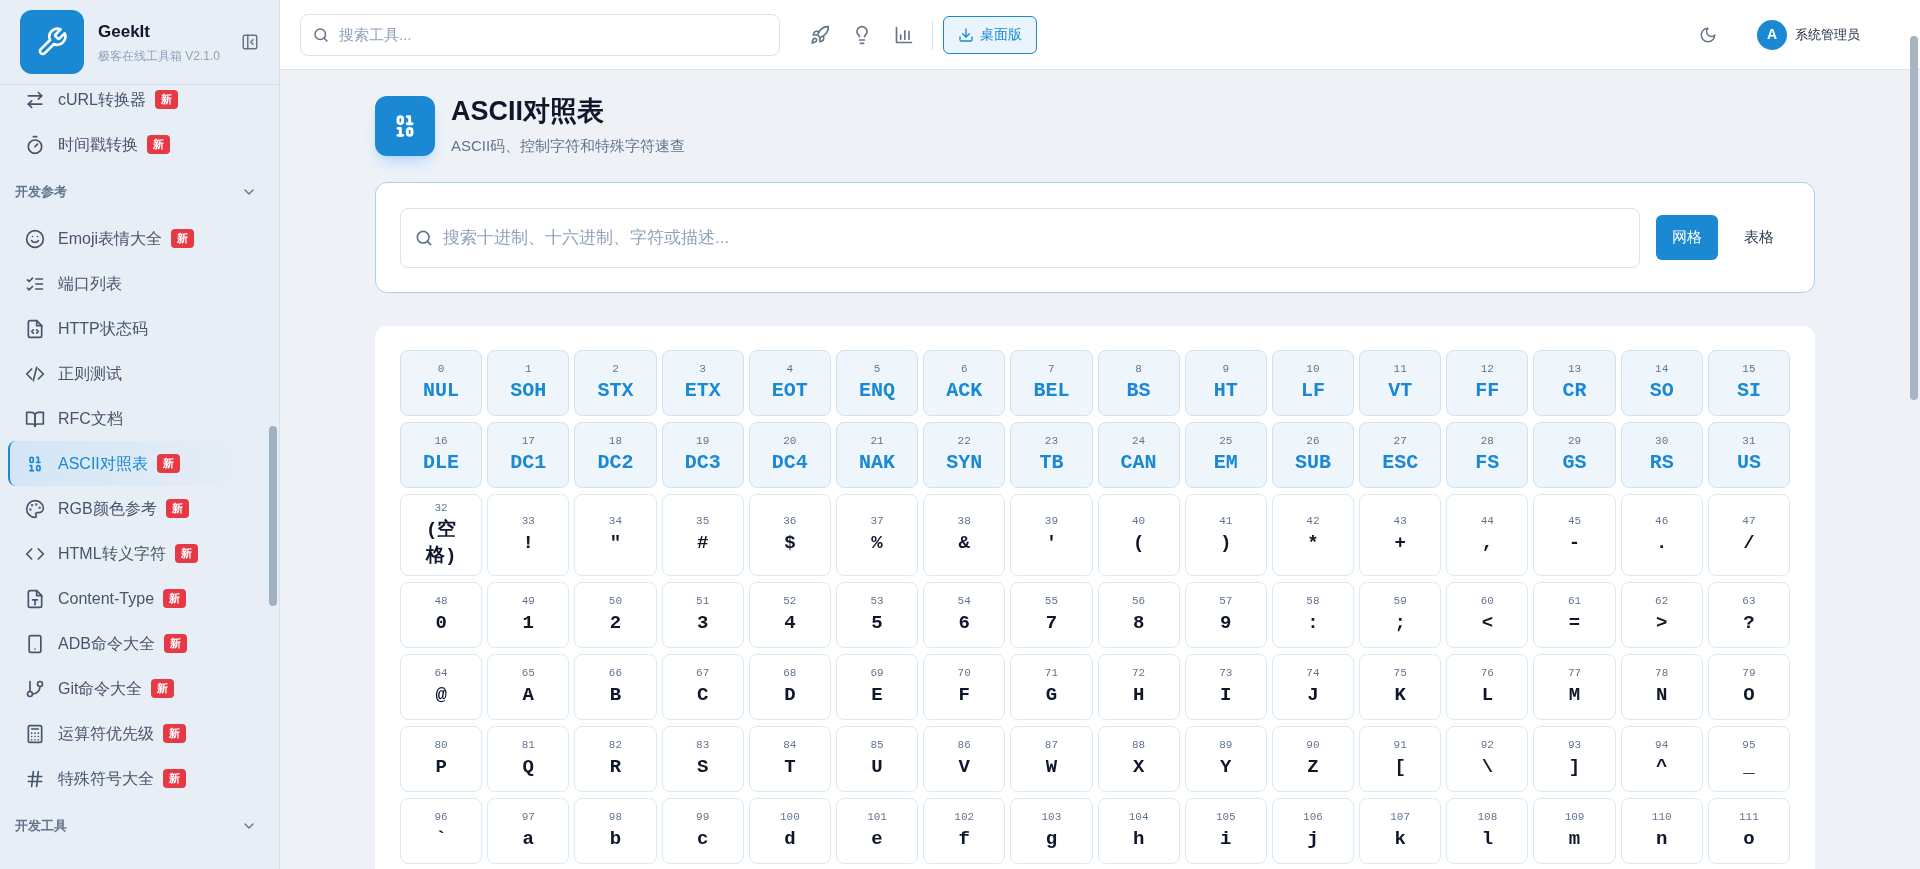 The width and height of the screenshot is (1920, 869). What do you see at coordinates (528, 383) in the screenshot?
I see `ascii-card: 1 SOH` at bounding box center [528, 383].